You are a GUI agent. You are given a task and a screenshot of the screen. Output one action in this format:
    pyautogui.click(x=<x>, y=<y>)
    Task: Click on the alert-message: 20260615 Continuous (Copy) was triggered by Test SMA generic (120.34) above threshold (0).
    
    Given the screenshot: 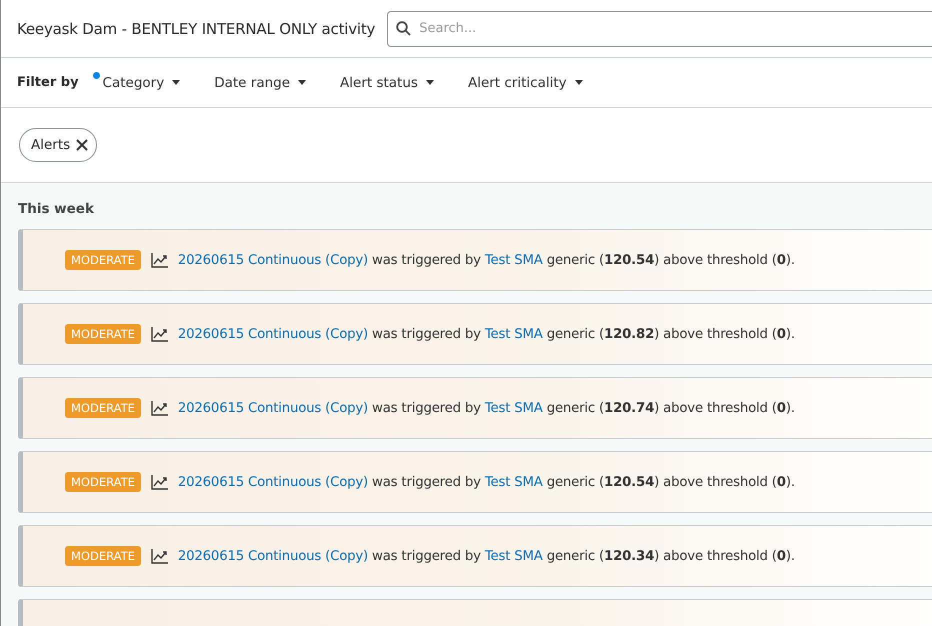 What is the action you would take?
    pyautogui.click(x=486, y=556)
    